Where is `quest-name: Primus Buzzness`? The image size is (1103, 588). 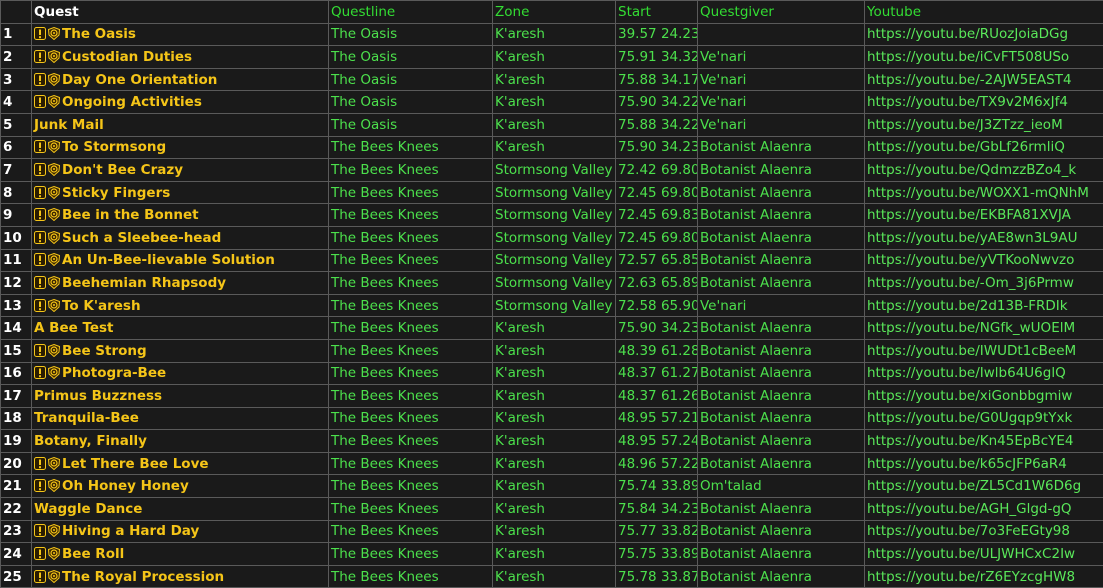 quest-name: Primus Buzzness is located at coordinates (98, 396).